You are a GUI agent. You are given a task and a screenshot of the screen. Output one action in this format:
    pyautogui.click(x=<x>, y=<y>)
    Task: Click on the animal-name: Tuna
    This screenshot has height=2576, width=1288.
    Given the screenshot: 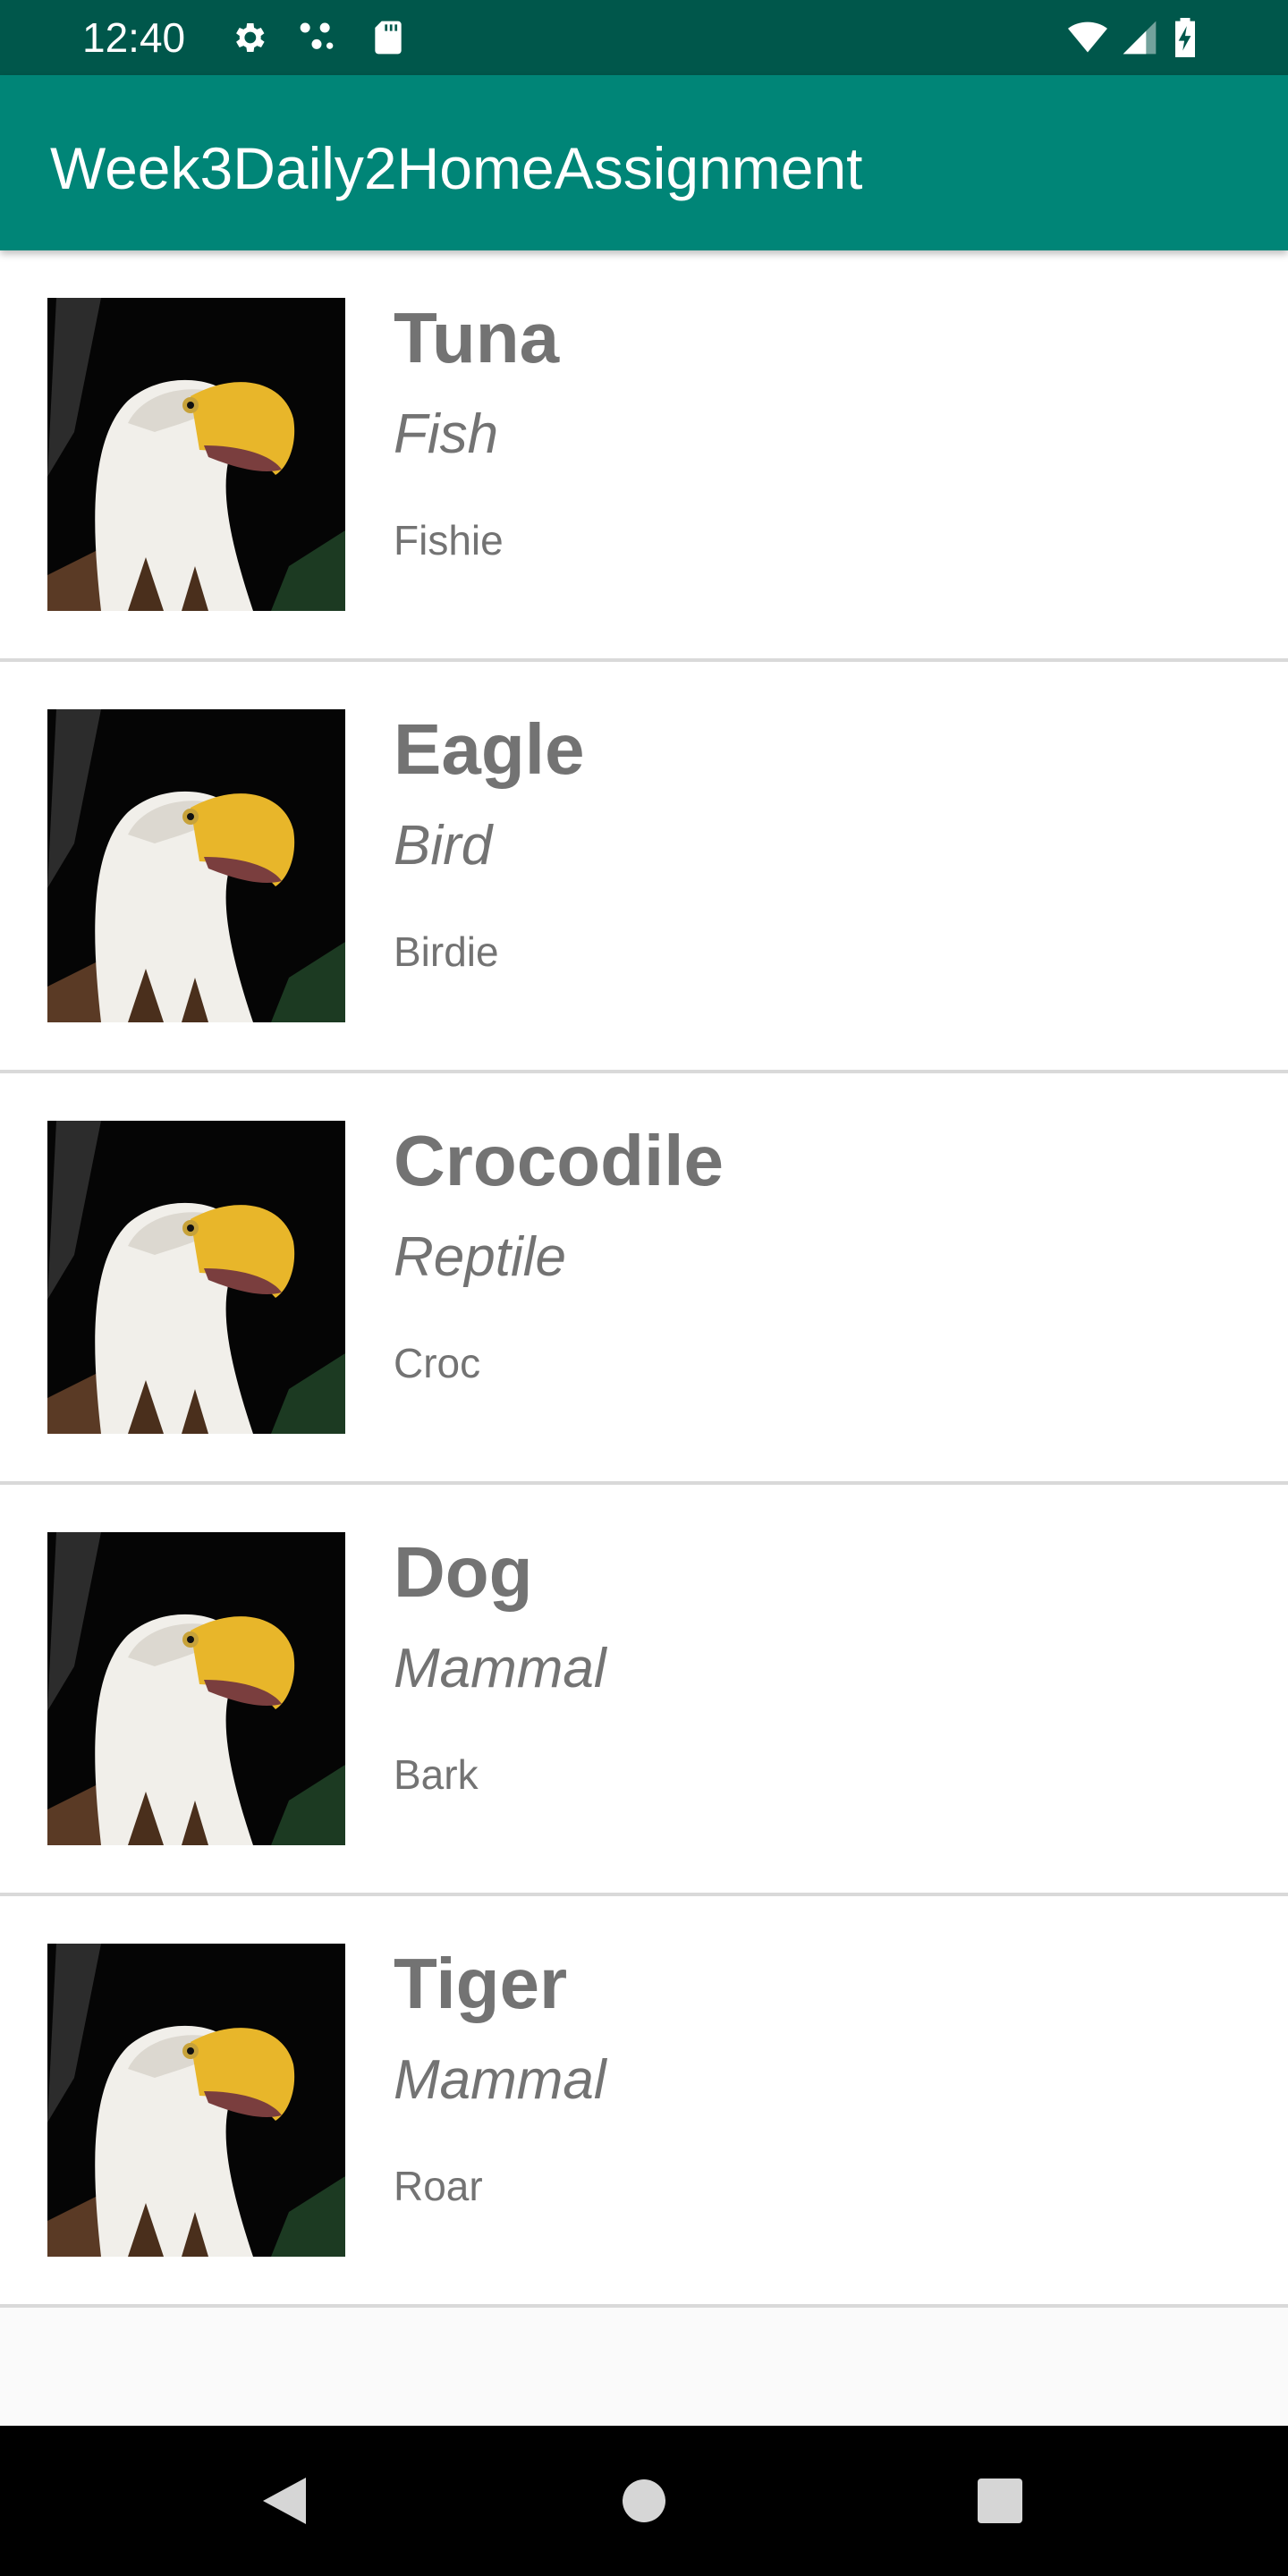 What is the action you would take?
    pyautogui.click(x=477, y=337)
    